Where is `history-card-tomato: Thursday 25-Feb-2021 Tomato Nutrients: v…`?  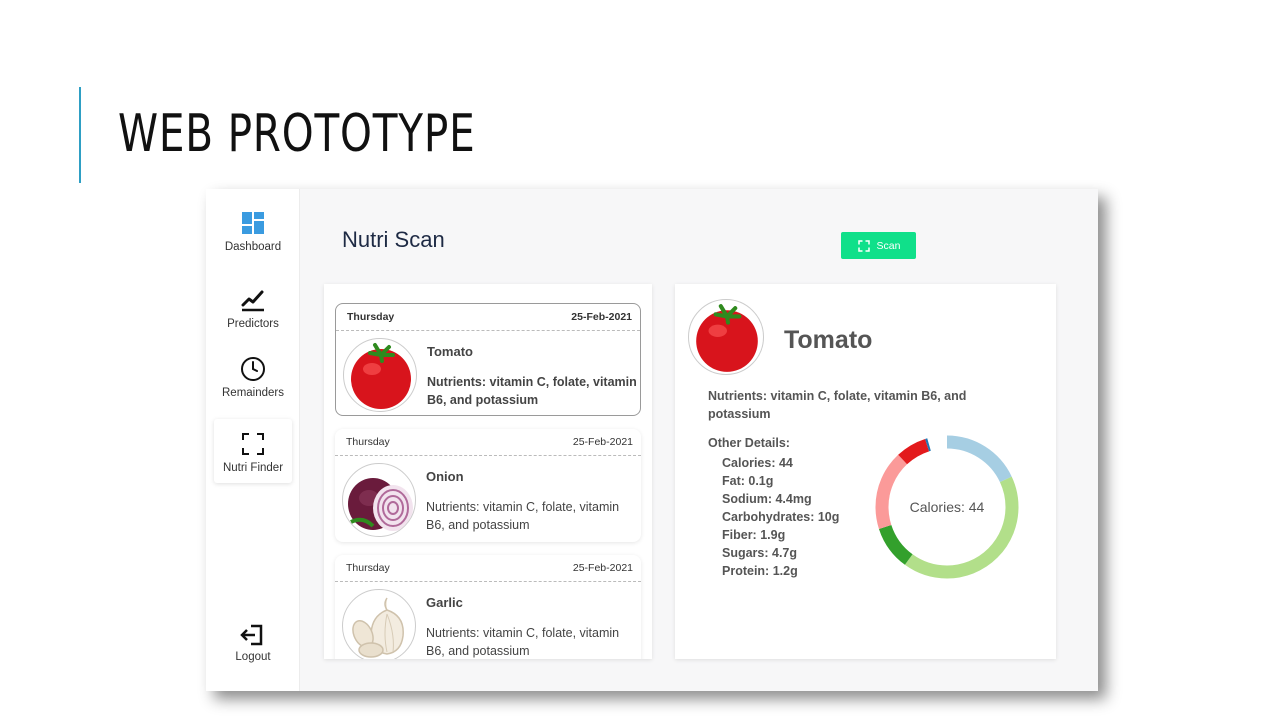
history-card-tomato: Thursday 25-Feb-2021 Tomato Nutrients: v… is located at coordinates (488, 359).